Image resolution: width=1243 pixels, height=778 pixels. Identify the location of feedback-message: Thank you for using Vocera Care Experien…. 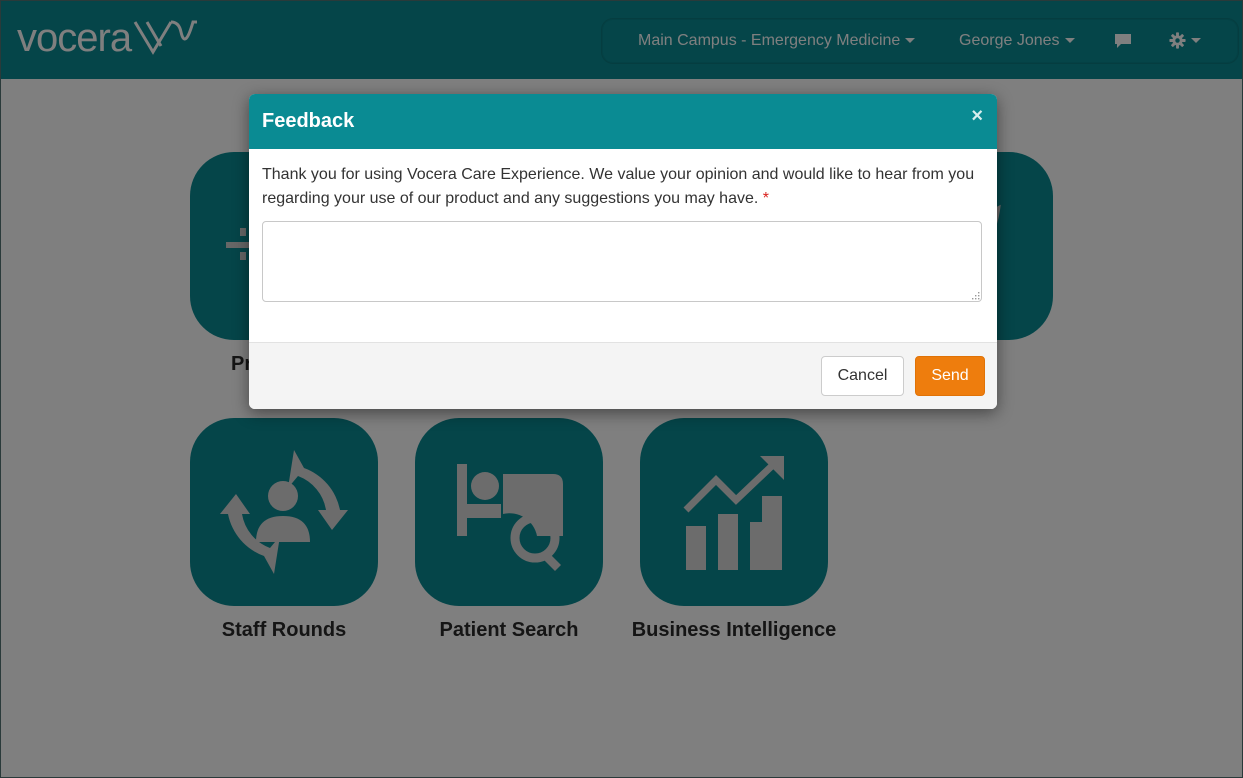
(618, 186).